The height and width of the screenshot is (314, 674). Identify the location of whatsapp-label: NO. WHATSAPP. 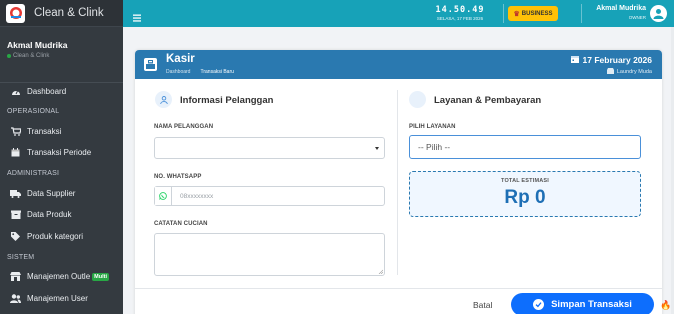
(178, 177).